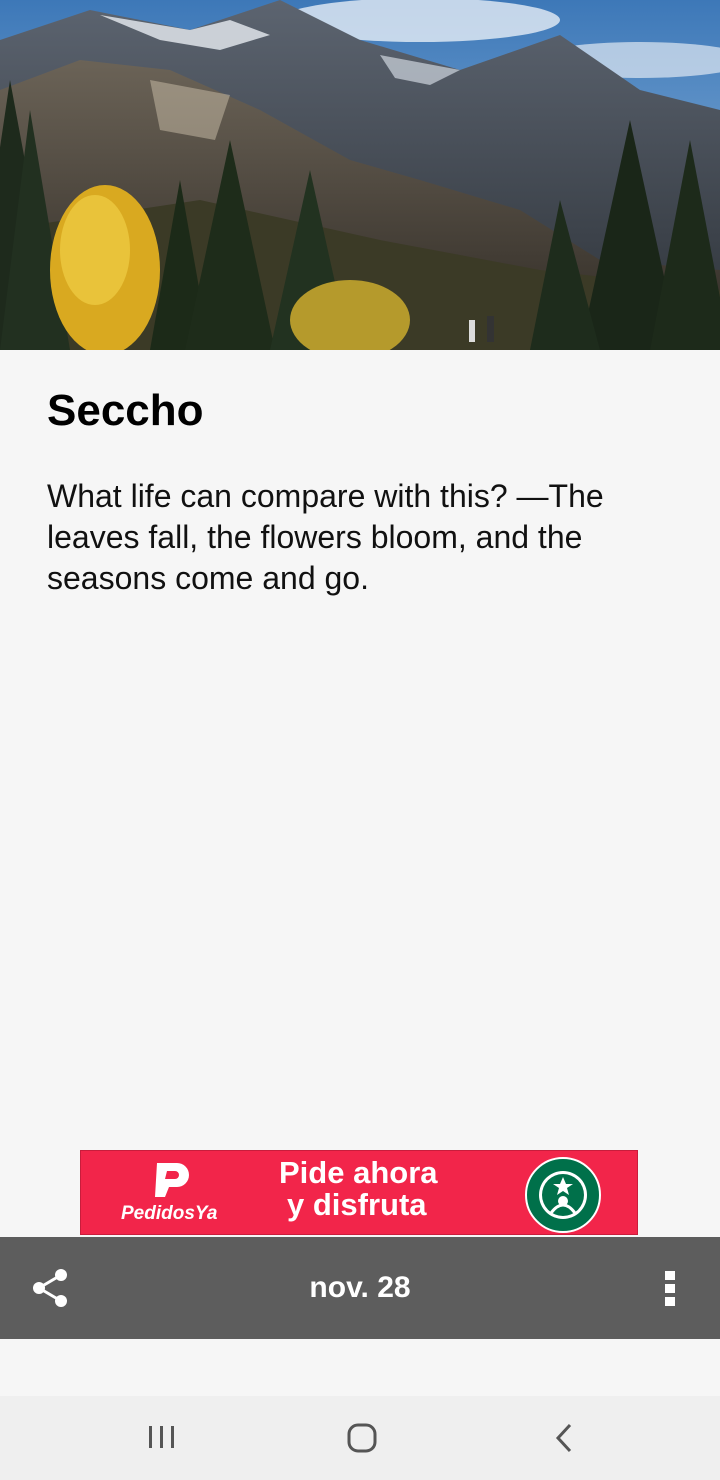 The height and width of the screenshot is (1480, 720). Describe the element at coordinates (172, 1180) in the screenshot. I see `pedidosya-logo-icon` at that location.